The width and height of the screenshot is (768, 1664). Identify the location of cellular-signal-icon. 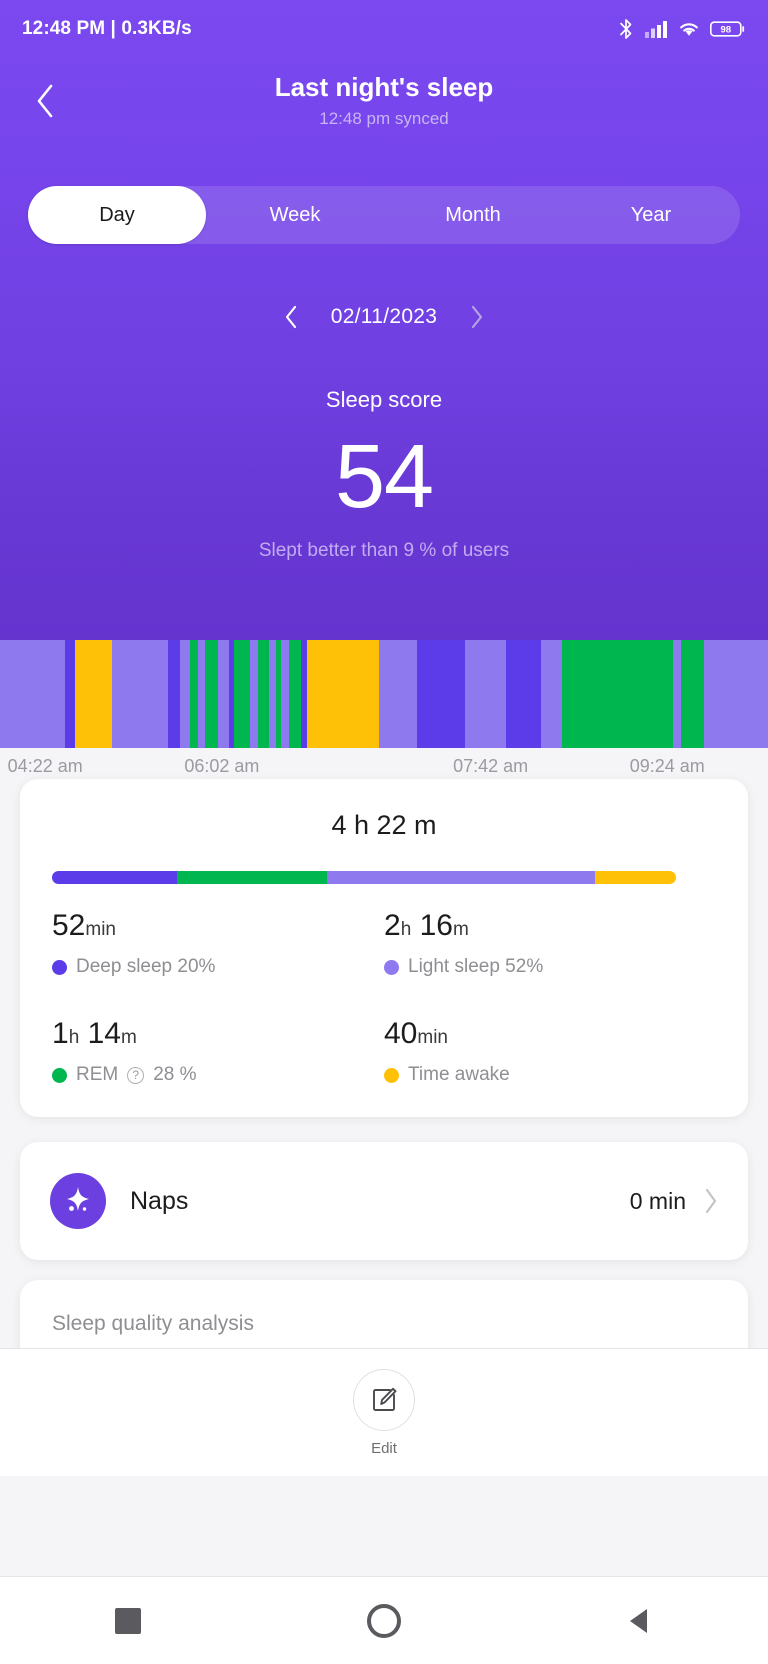
(656, 29).